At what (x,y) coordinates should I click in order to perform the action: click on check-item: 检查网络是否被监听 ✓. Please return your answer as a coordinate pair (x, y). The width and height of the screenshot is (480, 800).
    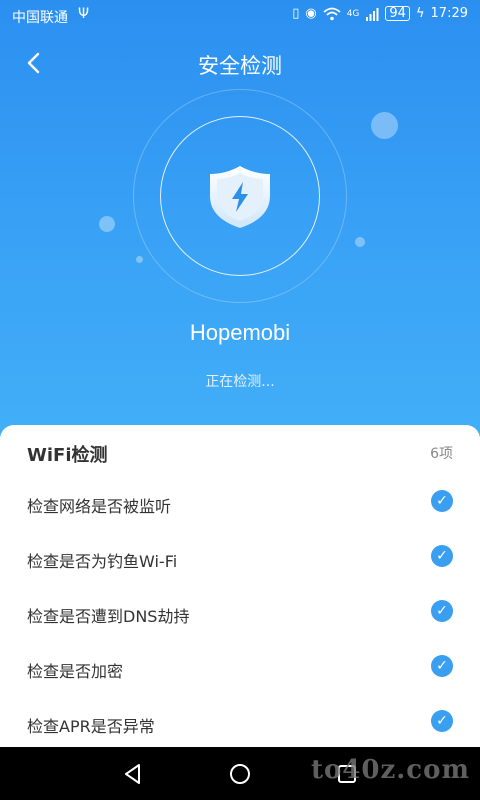
    Looking at the image, I should click on (240, 503).